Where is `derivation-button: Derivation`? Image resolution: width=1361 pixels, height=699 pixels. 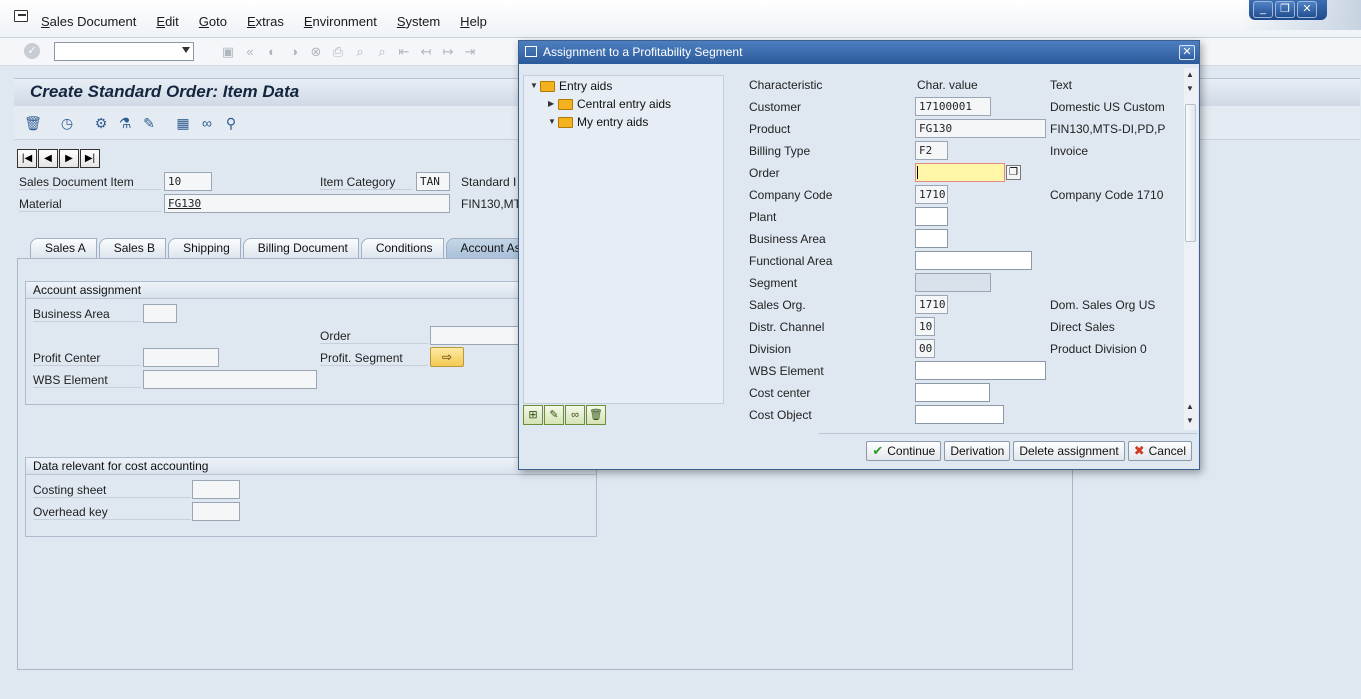
derivation-button: Derivation is located at coordinates (977, 451).